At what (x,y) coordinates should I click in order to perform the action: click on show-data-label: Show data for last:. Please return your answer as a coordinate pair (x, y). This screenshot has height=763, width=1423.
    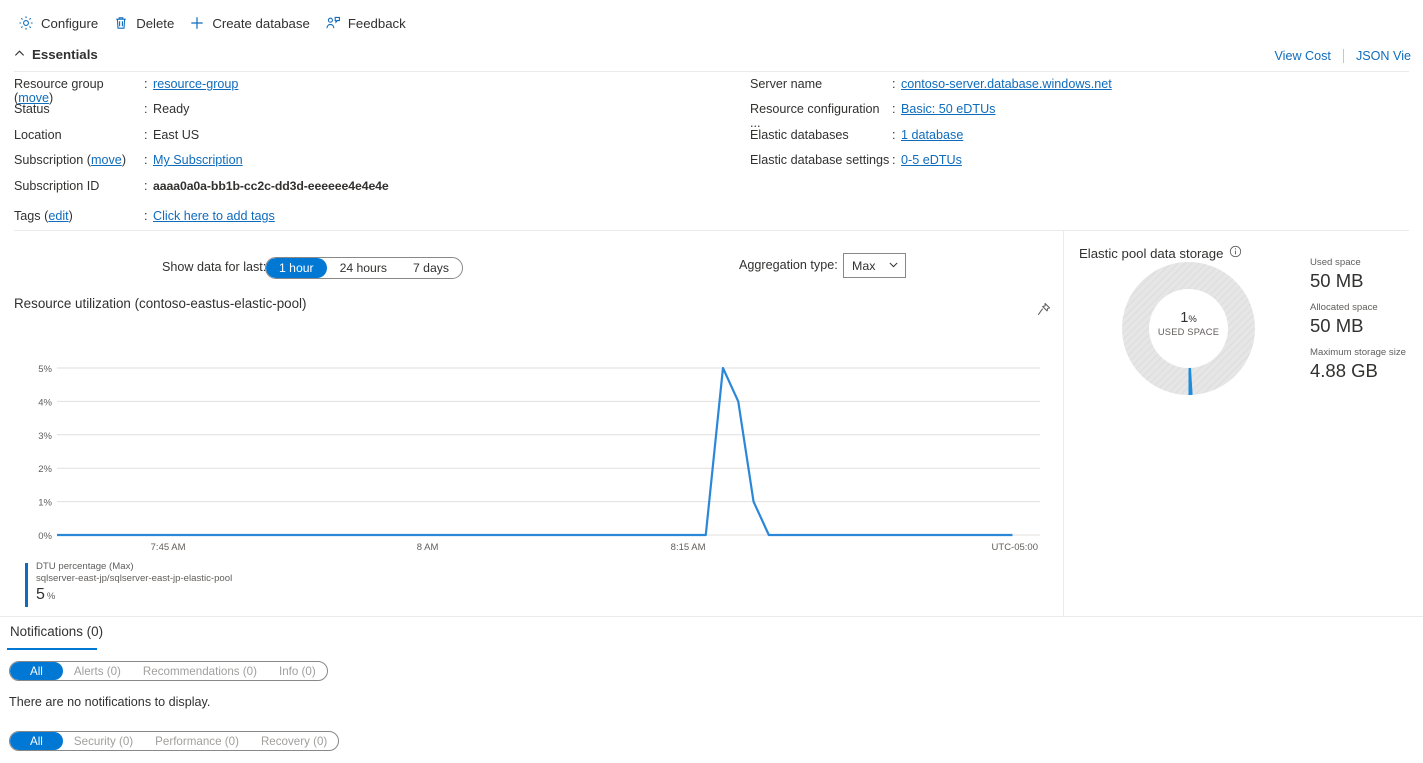
    Looking at the image, I should click on (214, 267).